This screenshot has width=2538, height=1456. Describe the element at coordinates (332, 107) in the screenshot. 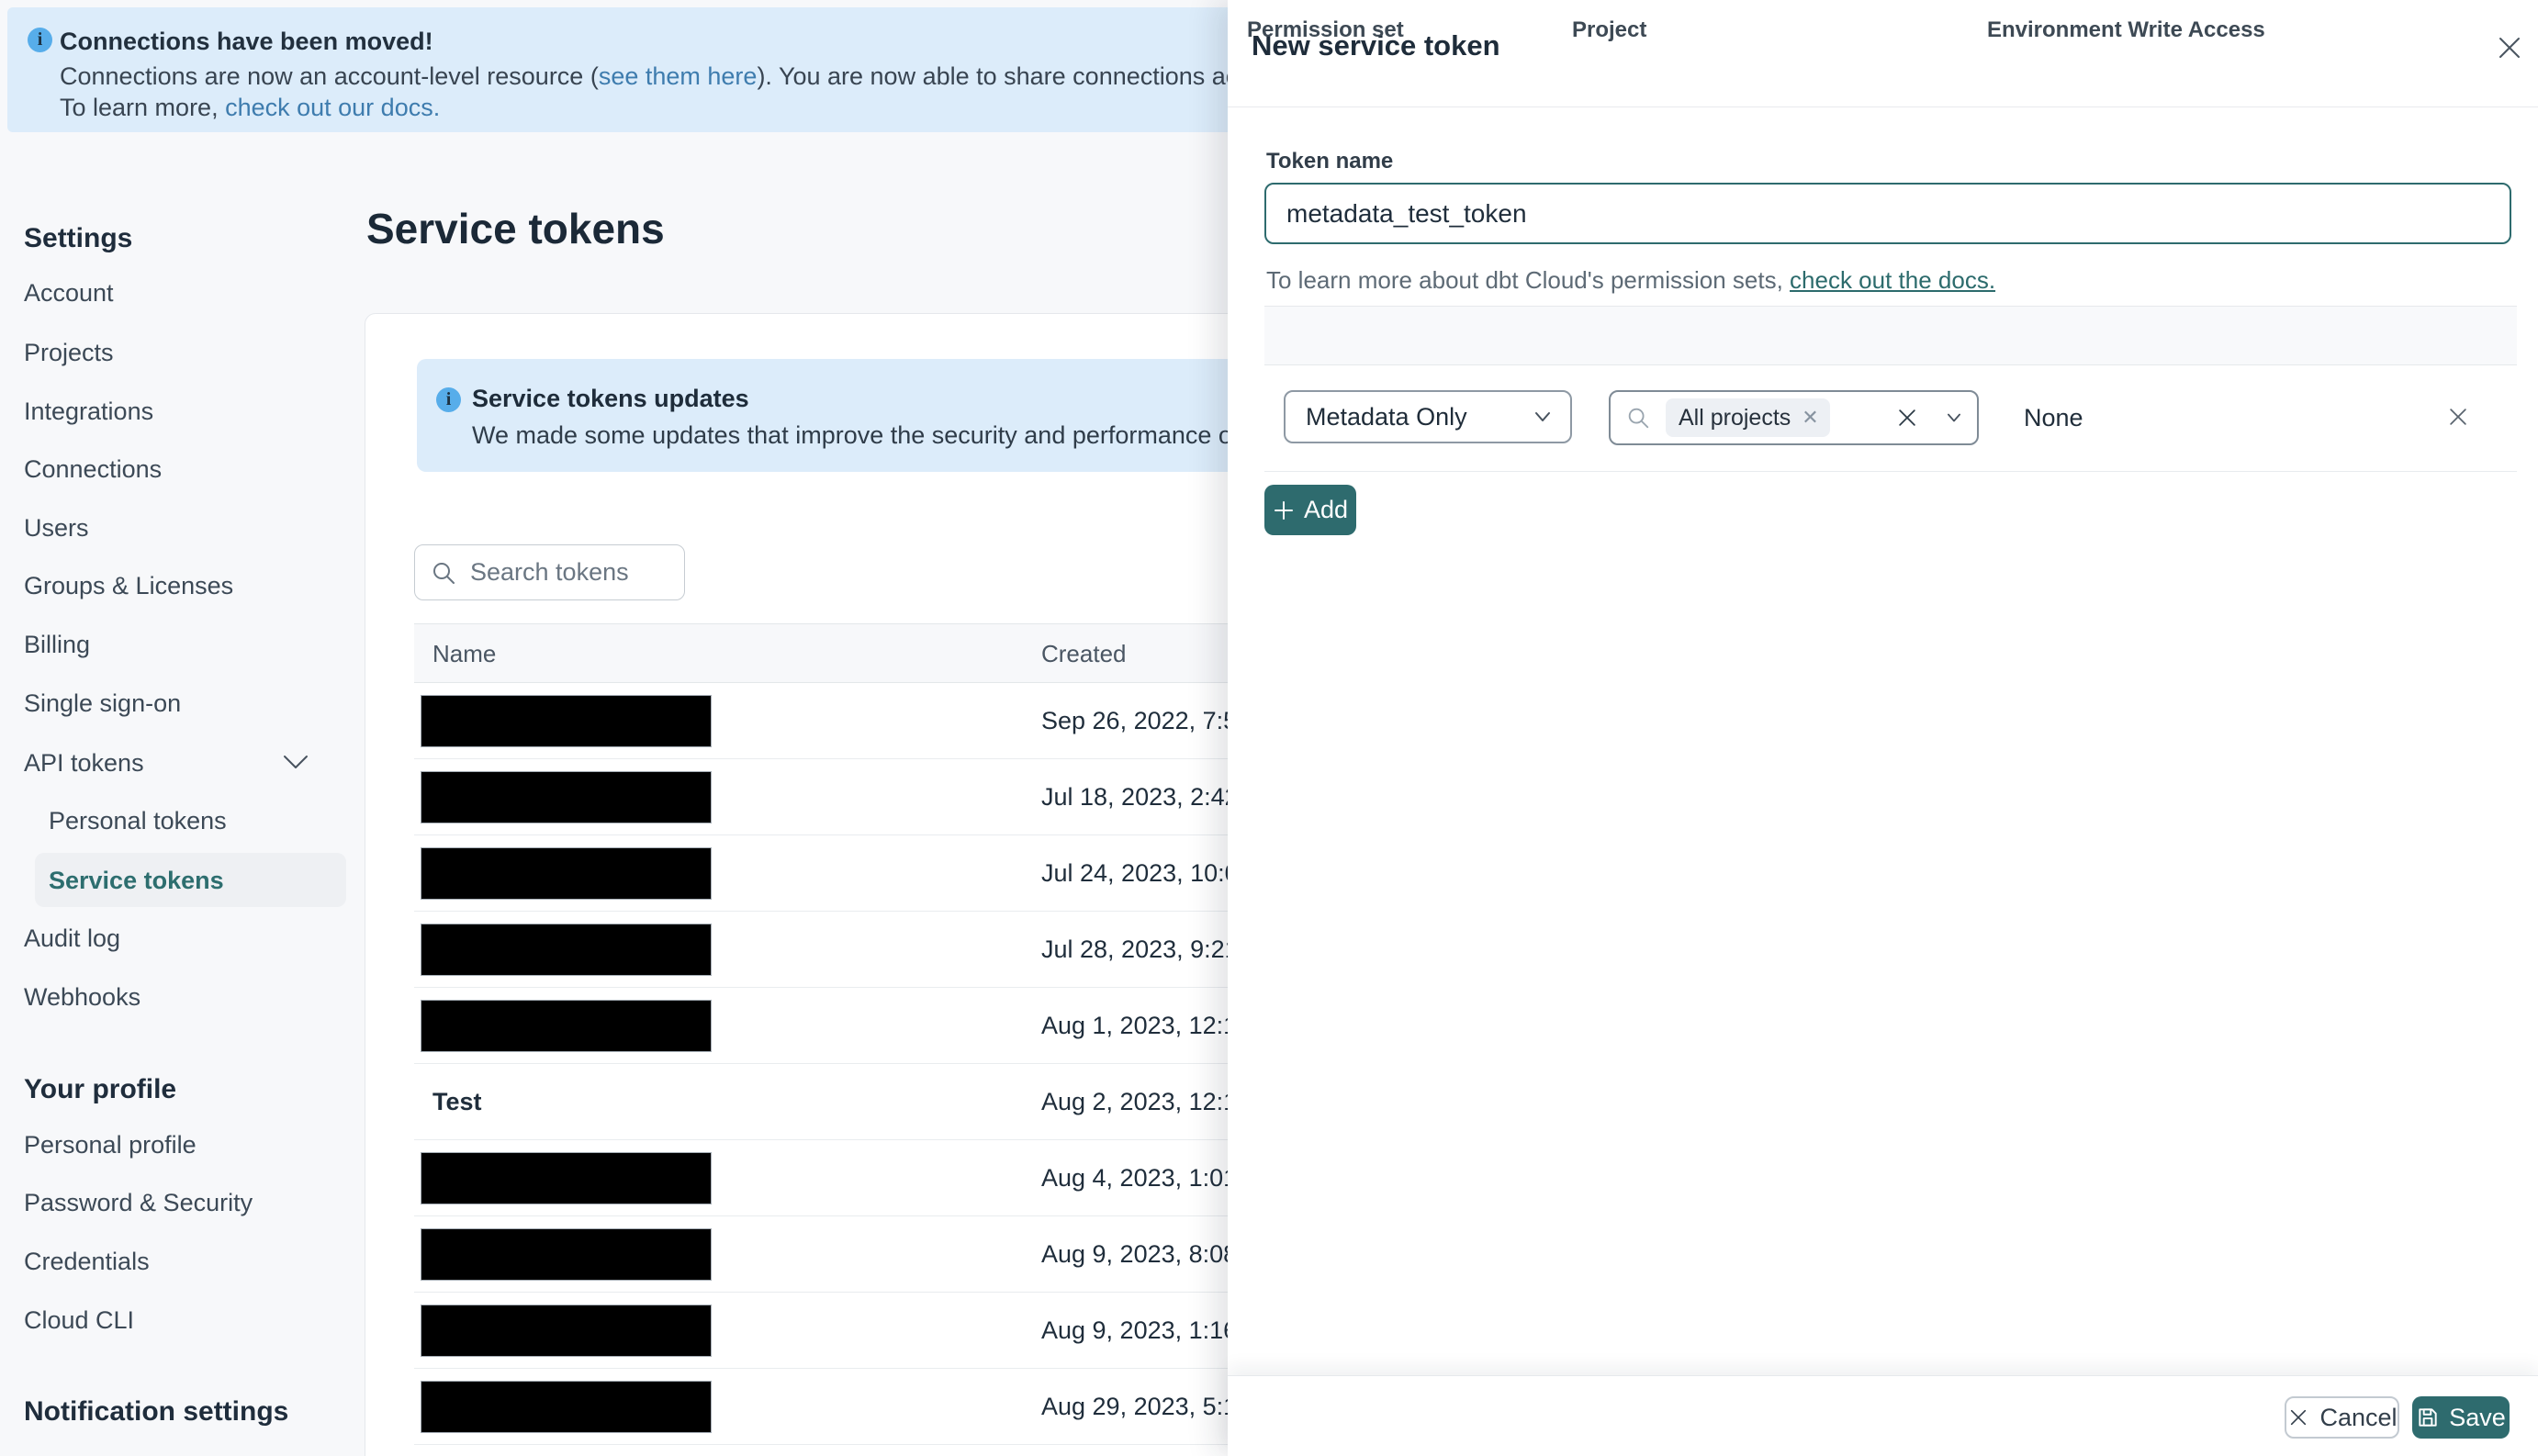

I see `check-docs-link: check out our docs.` at that location.